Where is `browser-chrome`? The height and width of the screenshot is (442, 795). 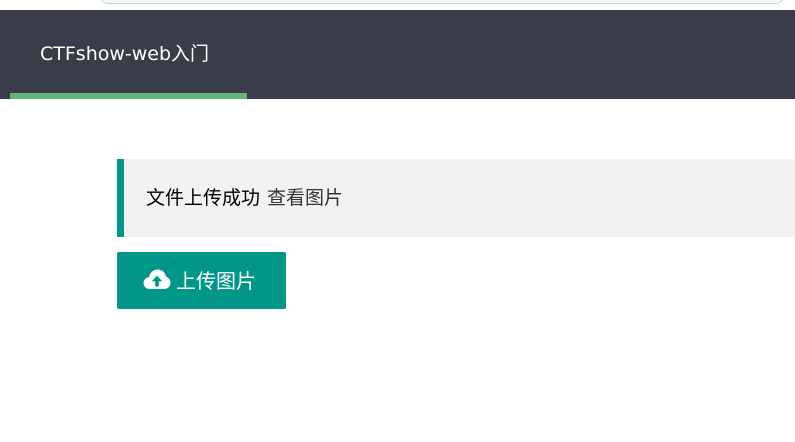 browser-chrome is located at coordinates (397, 5).